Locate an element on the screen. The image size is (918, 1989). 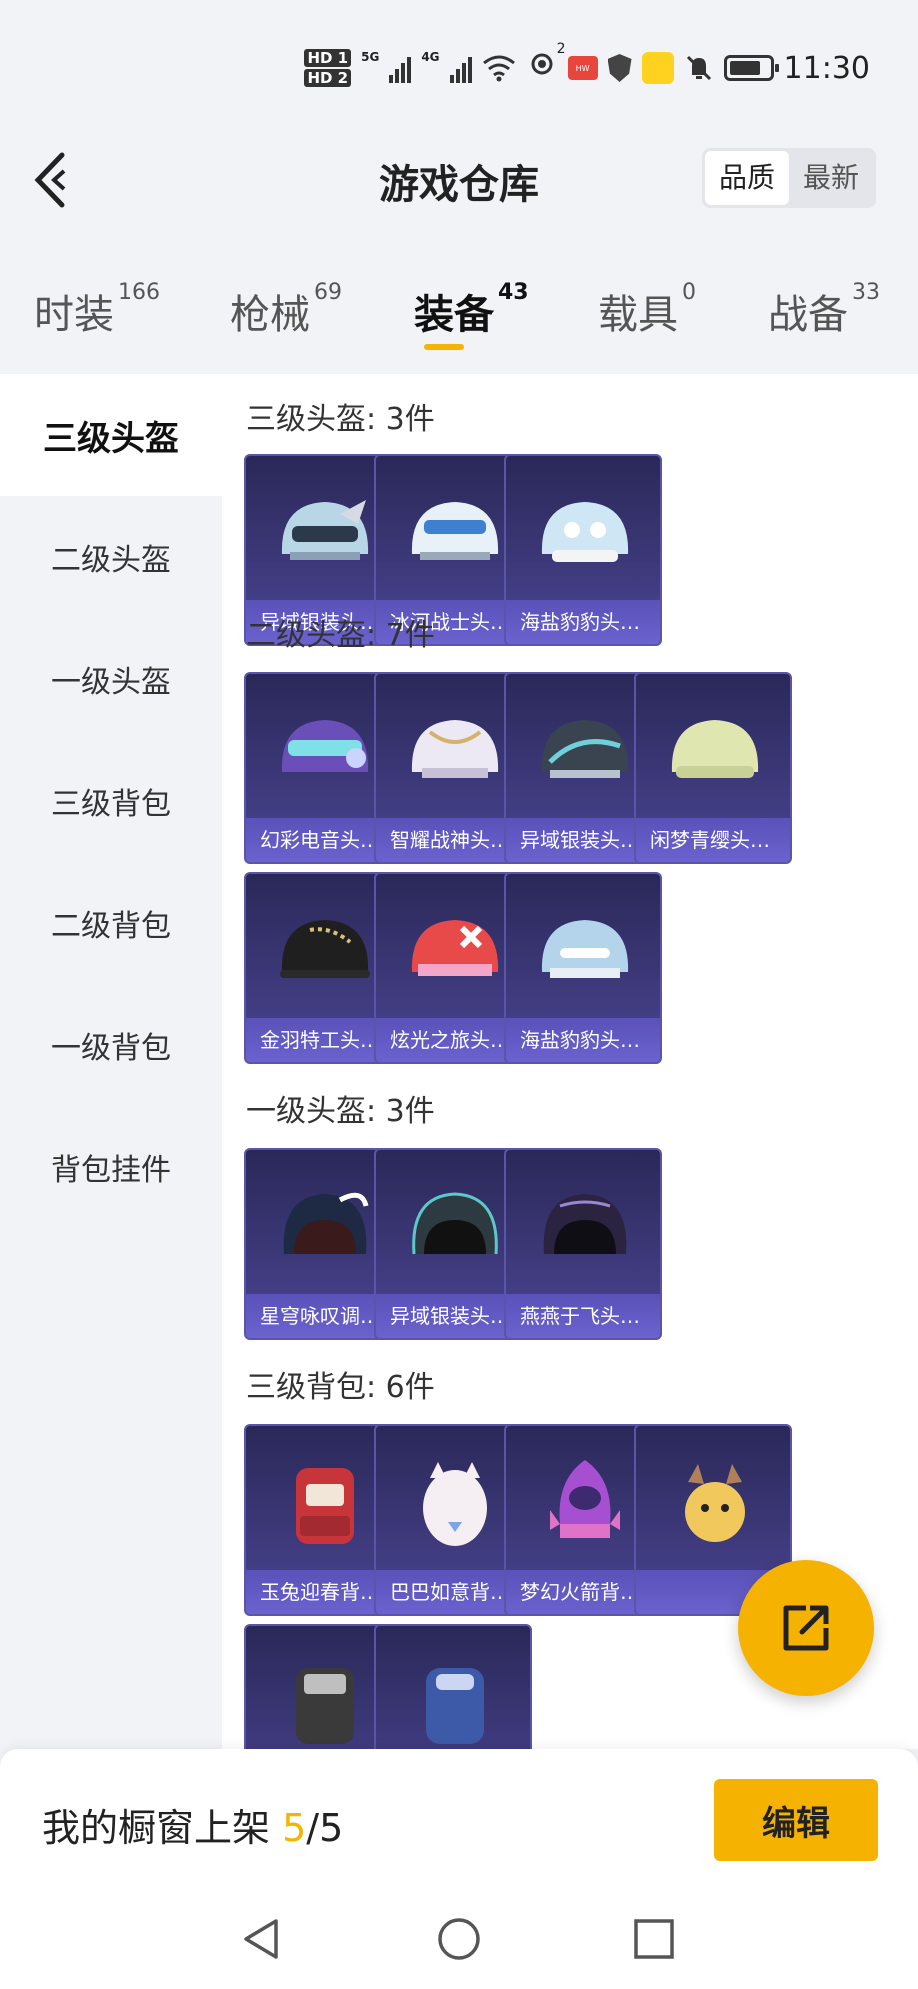
share-button is located at coordinates (806, 1628).